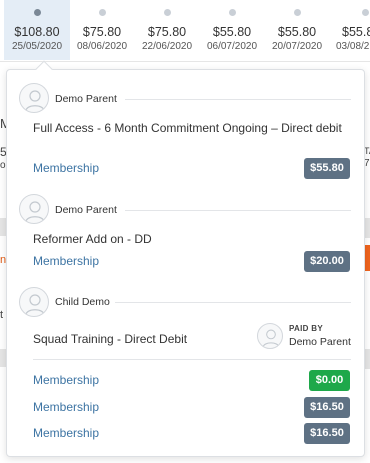 This screenshot has width=370, height=463. I want to click on timeline-date: 06/07/2020, so click(232, 46).